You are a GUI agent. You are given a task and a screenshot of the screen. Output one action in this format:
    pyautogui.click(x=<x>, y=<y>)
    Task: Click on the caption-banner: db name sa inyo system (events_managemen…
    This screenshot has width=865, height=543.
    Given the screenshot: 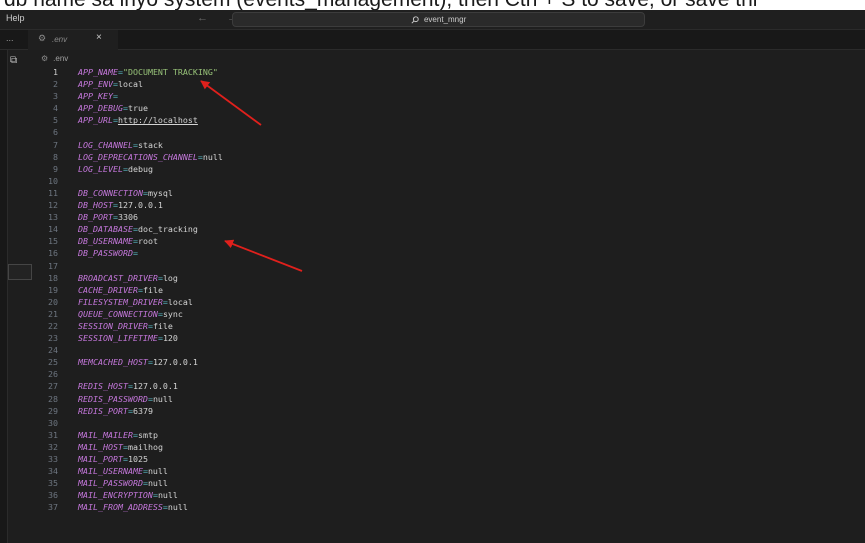 What is the action you would take?
    pyautogui.click(x=432, y=5)
    